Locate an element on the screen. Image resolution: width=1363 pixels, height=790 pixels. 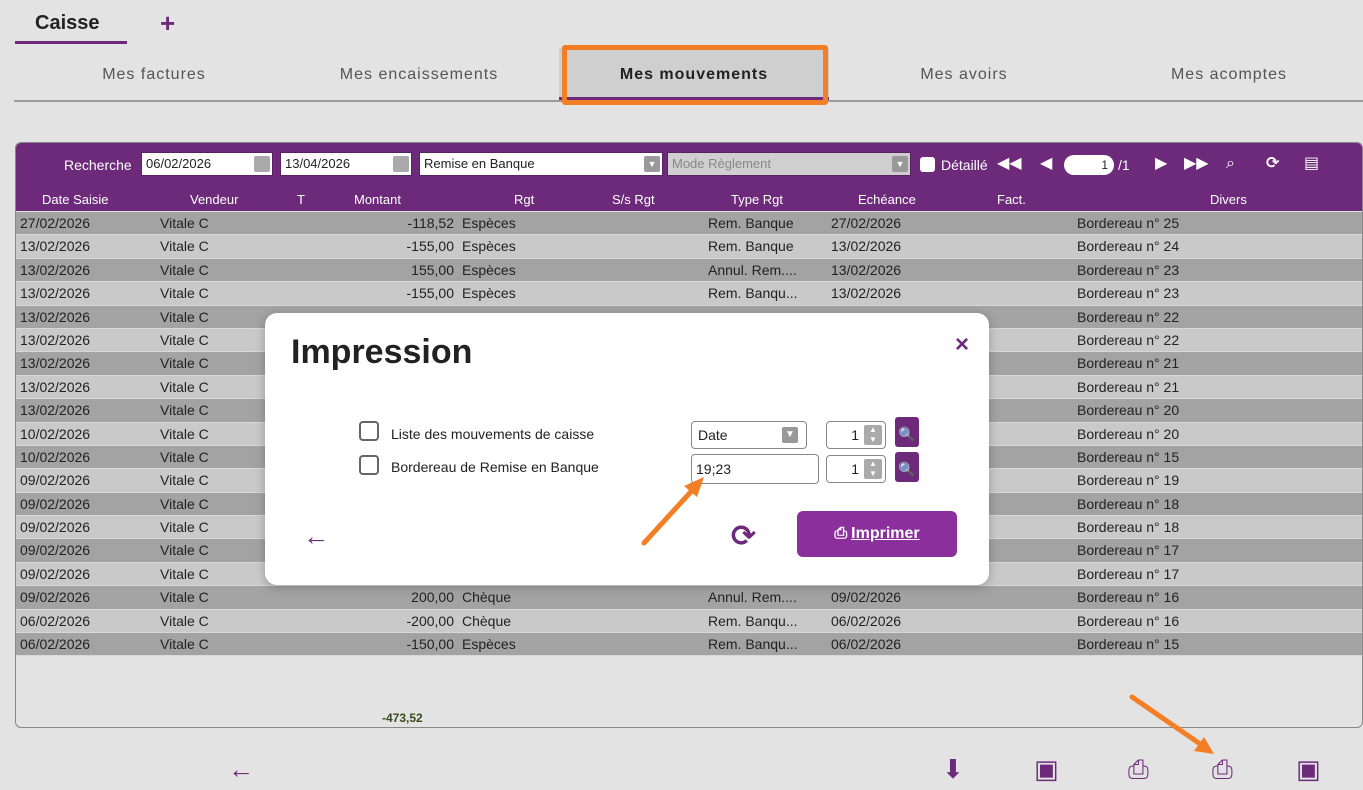
arrow-to-print is located at coordinates (1171, 724).